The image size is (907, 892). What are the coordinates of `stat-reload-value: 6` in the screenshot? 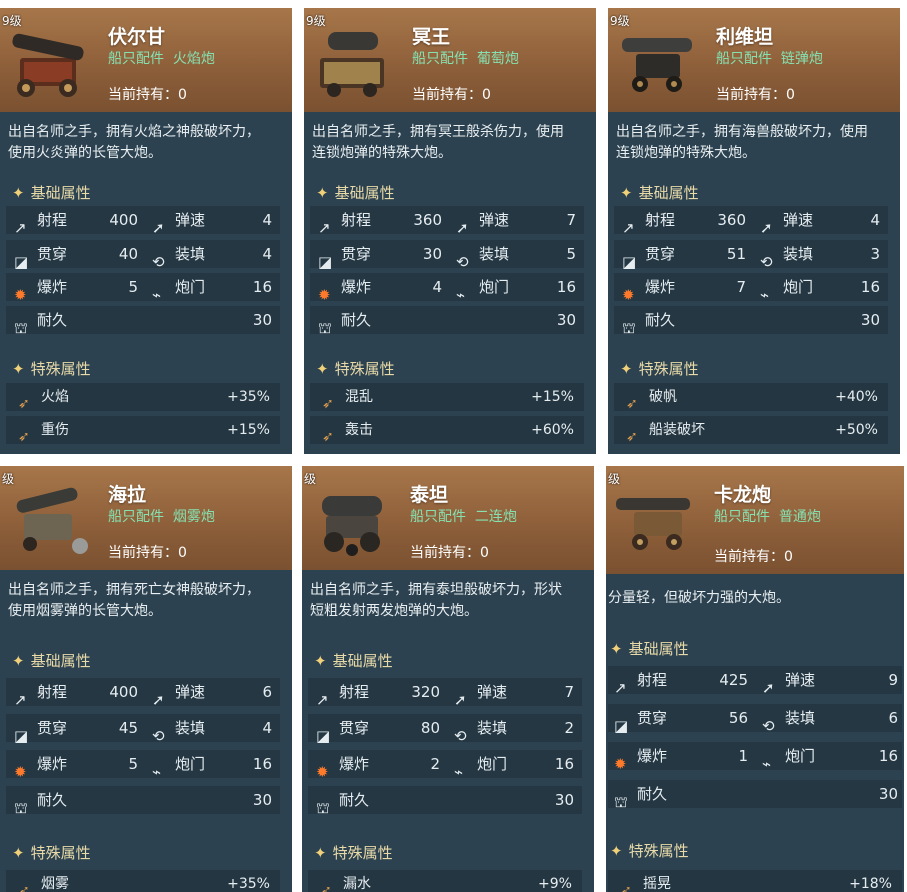 It's located at (893, 718).